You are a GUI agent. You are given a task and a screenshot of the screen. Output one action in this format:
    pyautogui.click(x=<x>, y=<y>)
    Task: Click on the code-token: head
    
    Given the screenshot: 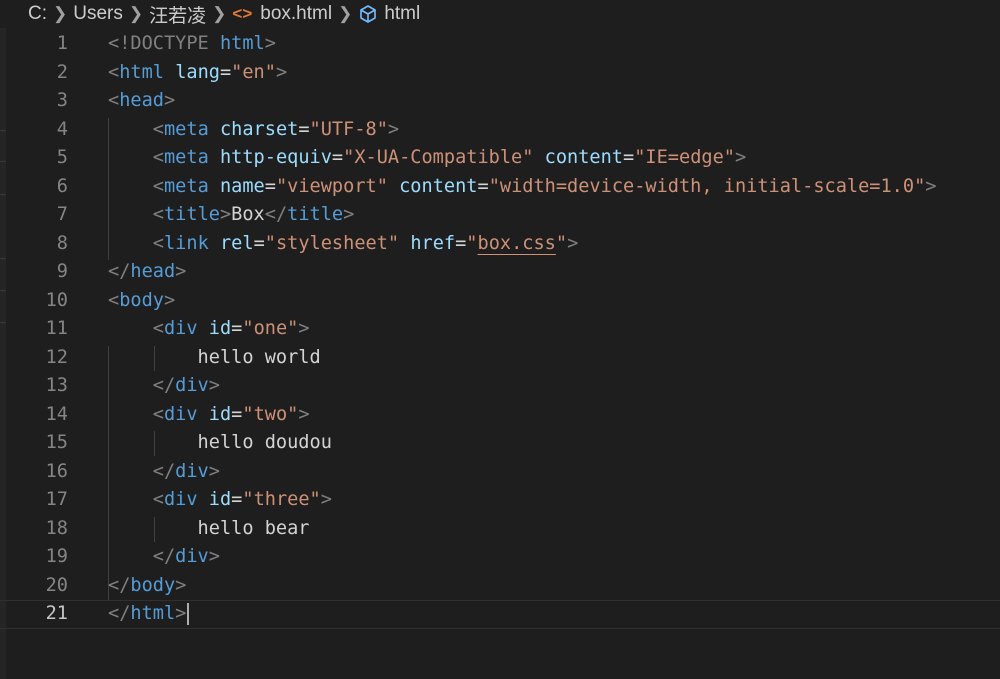 What is the action you would take?
    pyautogui.click(x=141, y=100)
    